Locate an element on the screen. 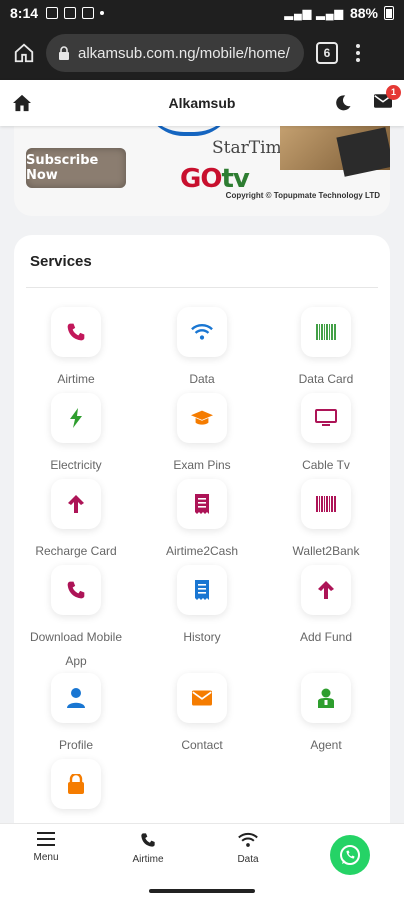 The image size is (404, 900). browser-home-button is located at coordinates (24, 53).